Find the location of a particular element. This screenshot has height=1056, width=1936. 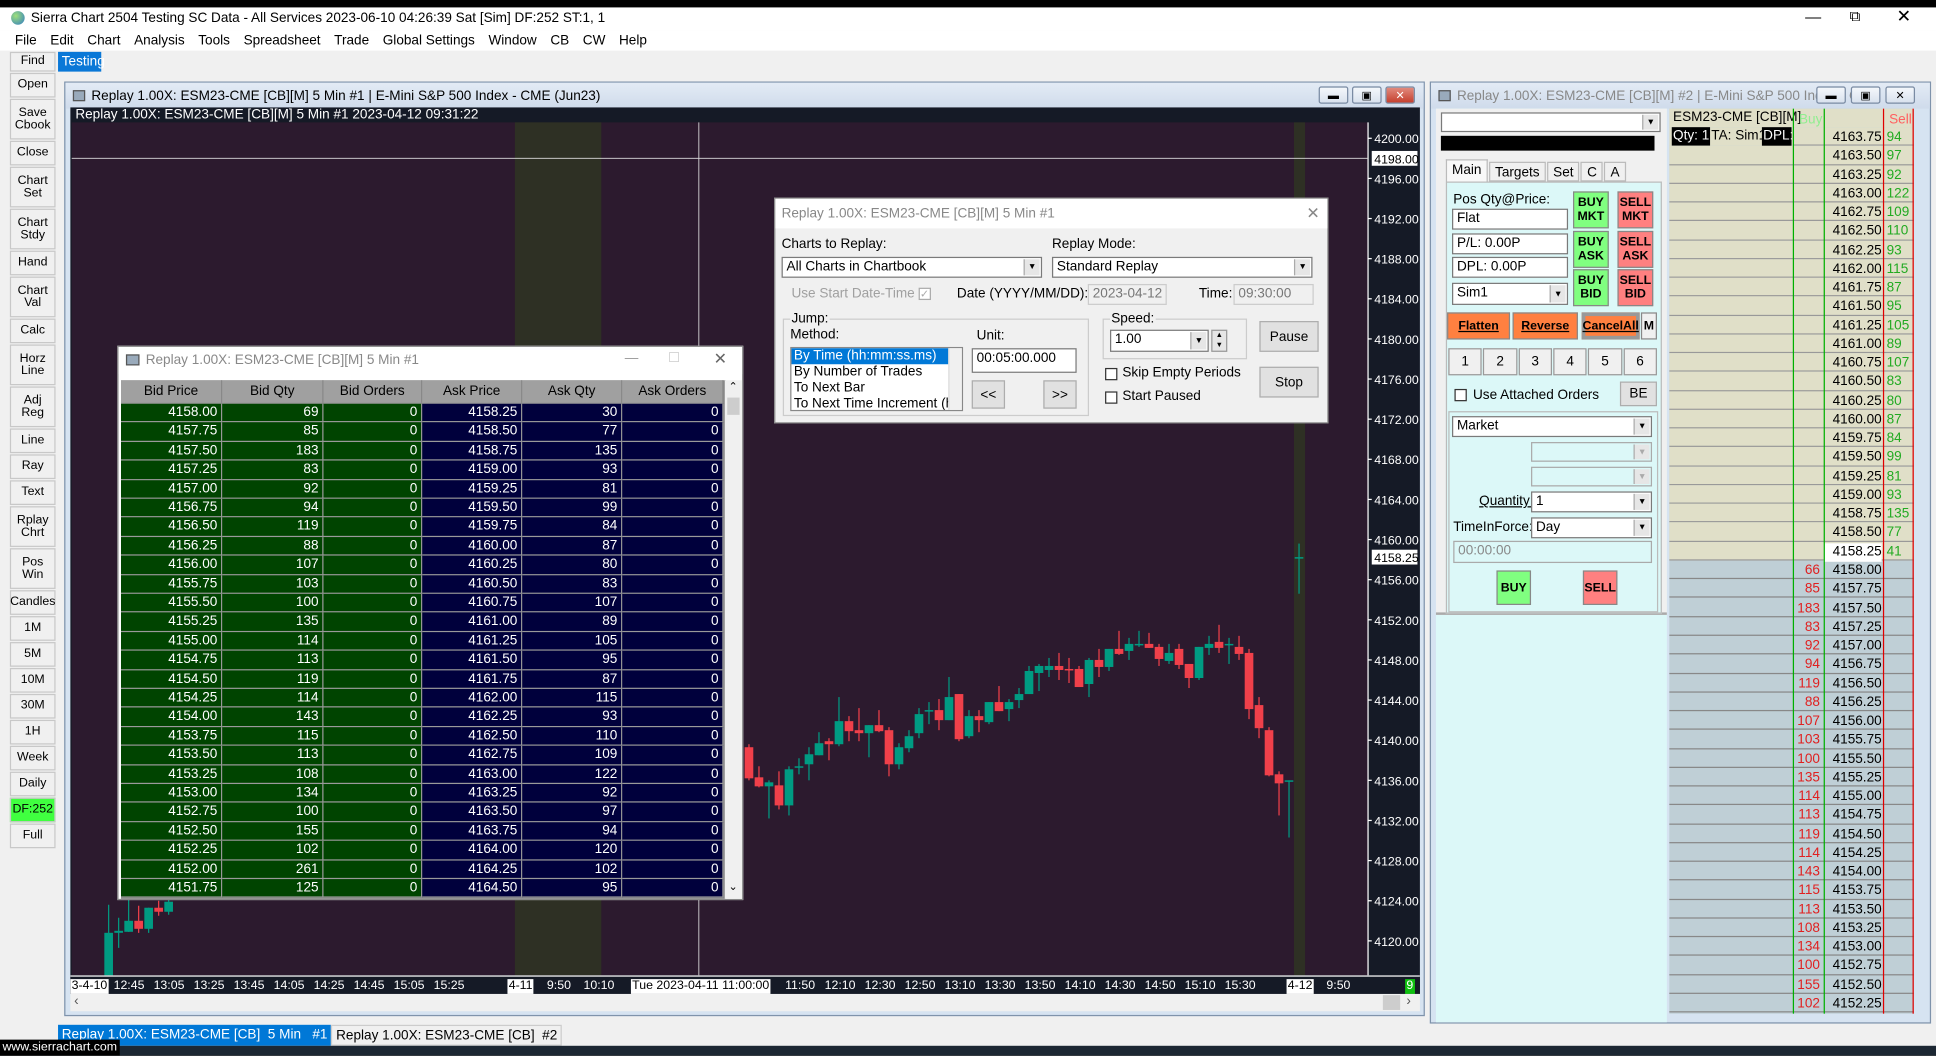

toolbar-30m: 30M is located at coordinates (32, 706).